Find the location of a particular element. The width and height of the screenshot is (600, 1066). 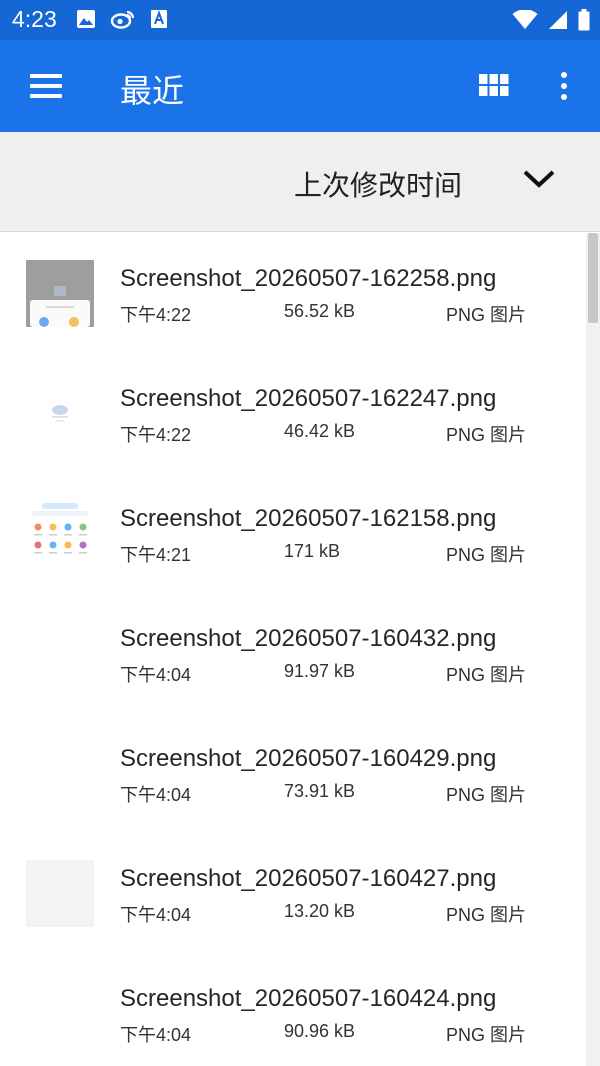

scrollbar is located at coordinates (593, 649).